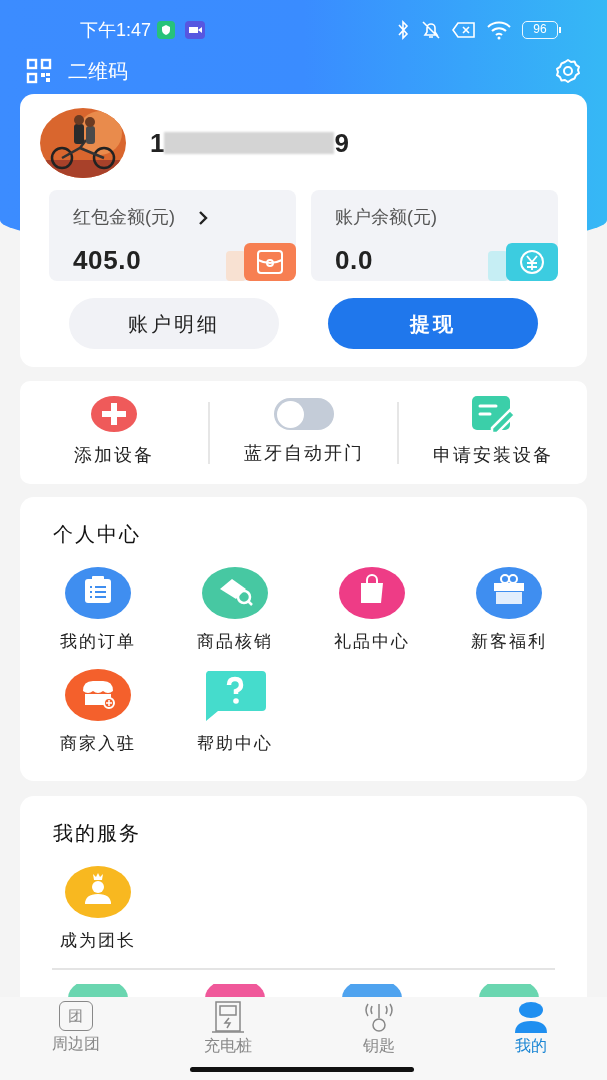 The height and width of the screenshot is (1080, 607). I want to click on menu-item-label: 成为团长, so click(98, 941).